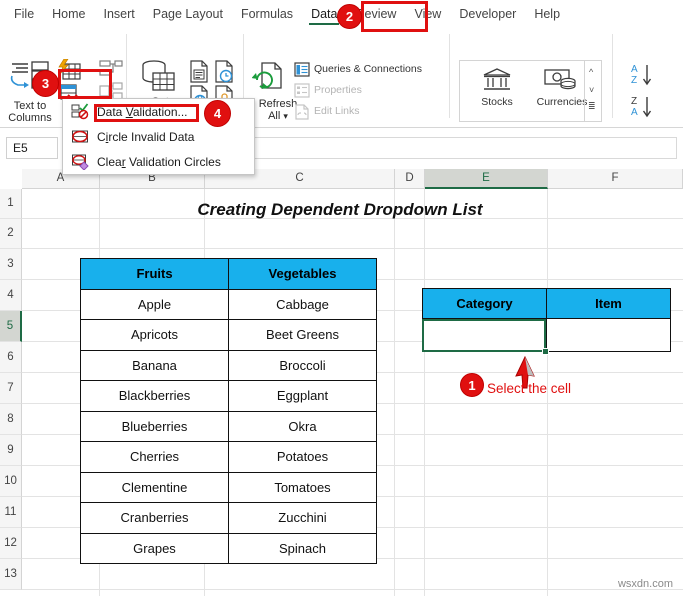 The height and width of the screenshot is (596, 683). Describe the element at coordinates (154, 274) in the screenshot. I see `header-fruits: Fruits` at that location.